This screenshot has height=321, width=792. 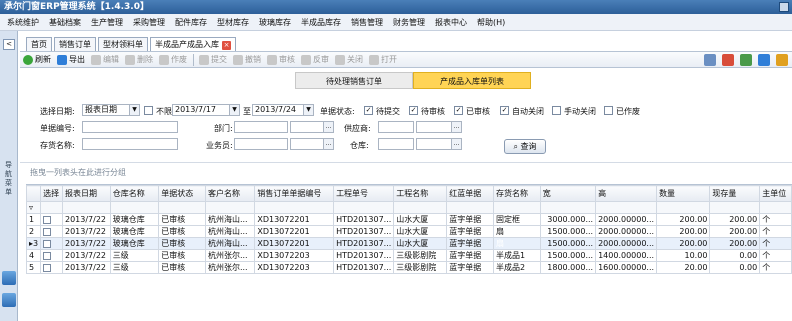 What do you see at coordinates (37, 59) in the screenshot?
I see `refresh-button: 刷新` at bounding box center [37, 59].